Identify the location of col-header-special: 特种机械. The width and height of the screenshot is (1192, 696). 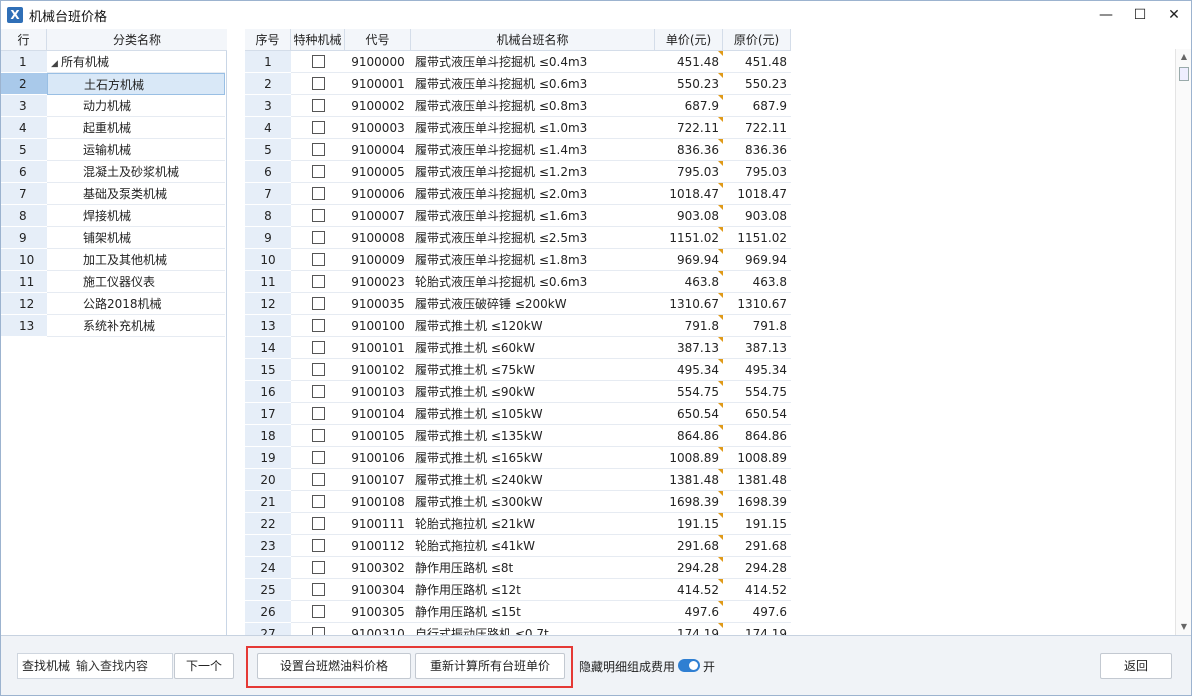
(318, 40).